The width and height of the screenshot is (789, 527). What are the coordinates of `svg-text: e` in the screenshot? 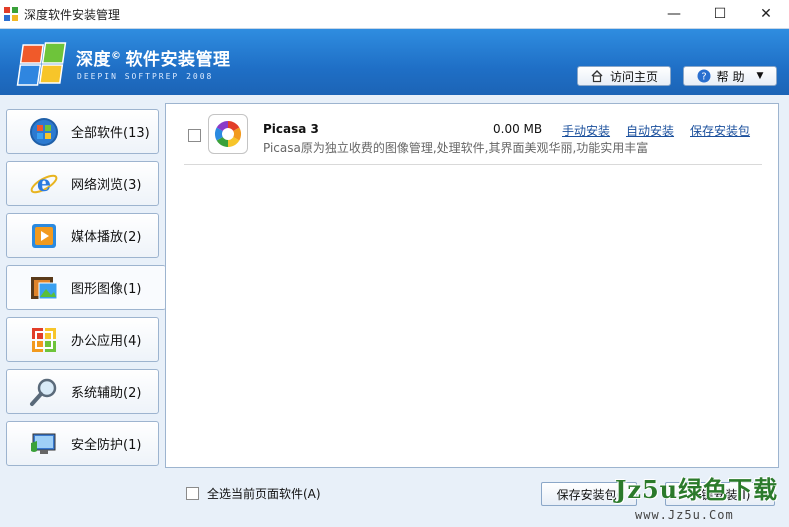 It's located at (44, 184).